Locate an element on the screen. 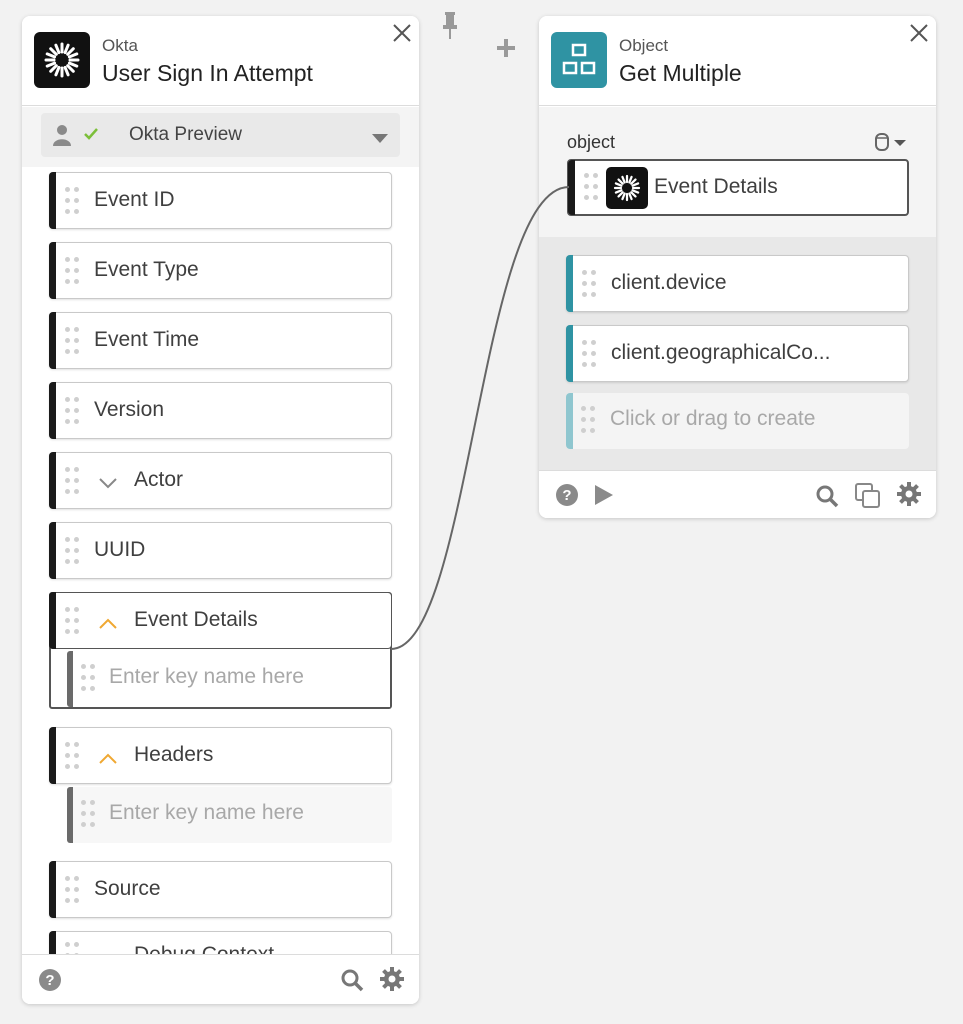  create-placeholder: Click or drag to create is located at coordinates (713, 418).